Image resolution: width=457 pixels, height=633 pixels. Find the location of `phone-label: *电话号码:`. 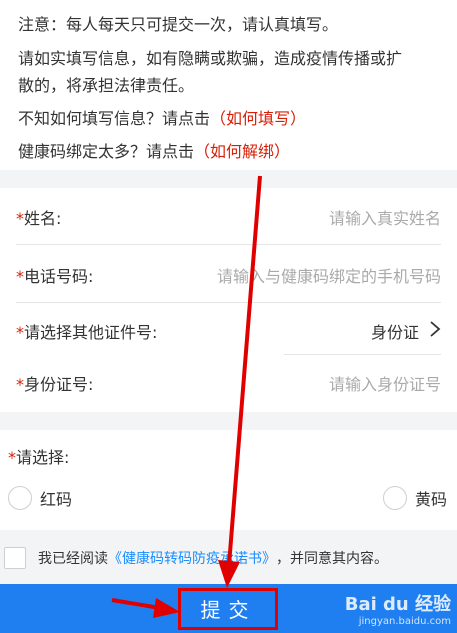

phone-label: *电话号码: is located at coordinates (54, 275).